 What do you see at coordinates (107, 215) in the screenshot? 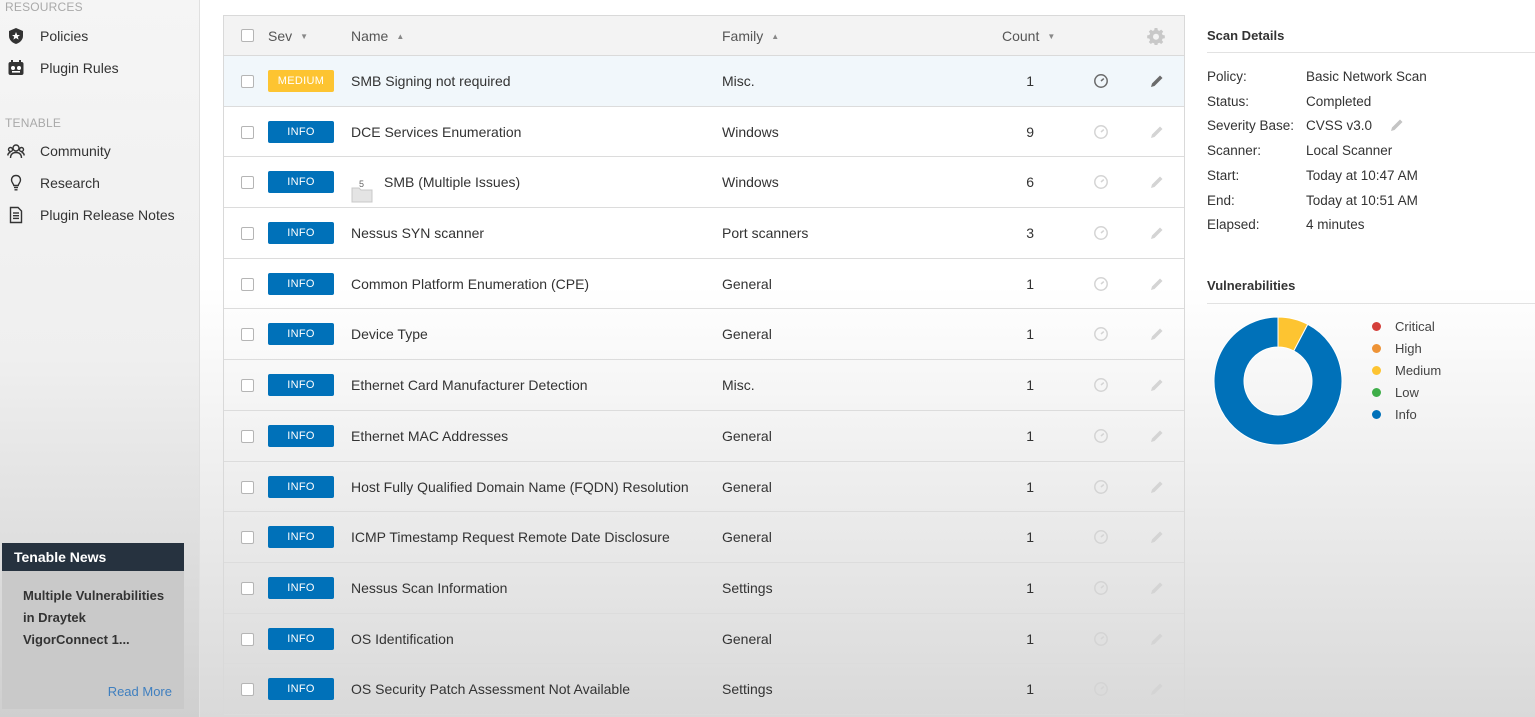
I see `sidebar-item-label: Plugin Release Notes` at bounding box center [107, 215].